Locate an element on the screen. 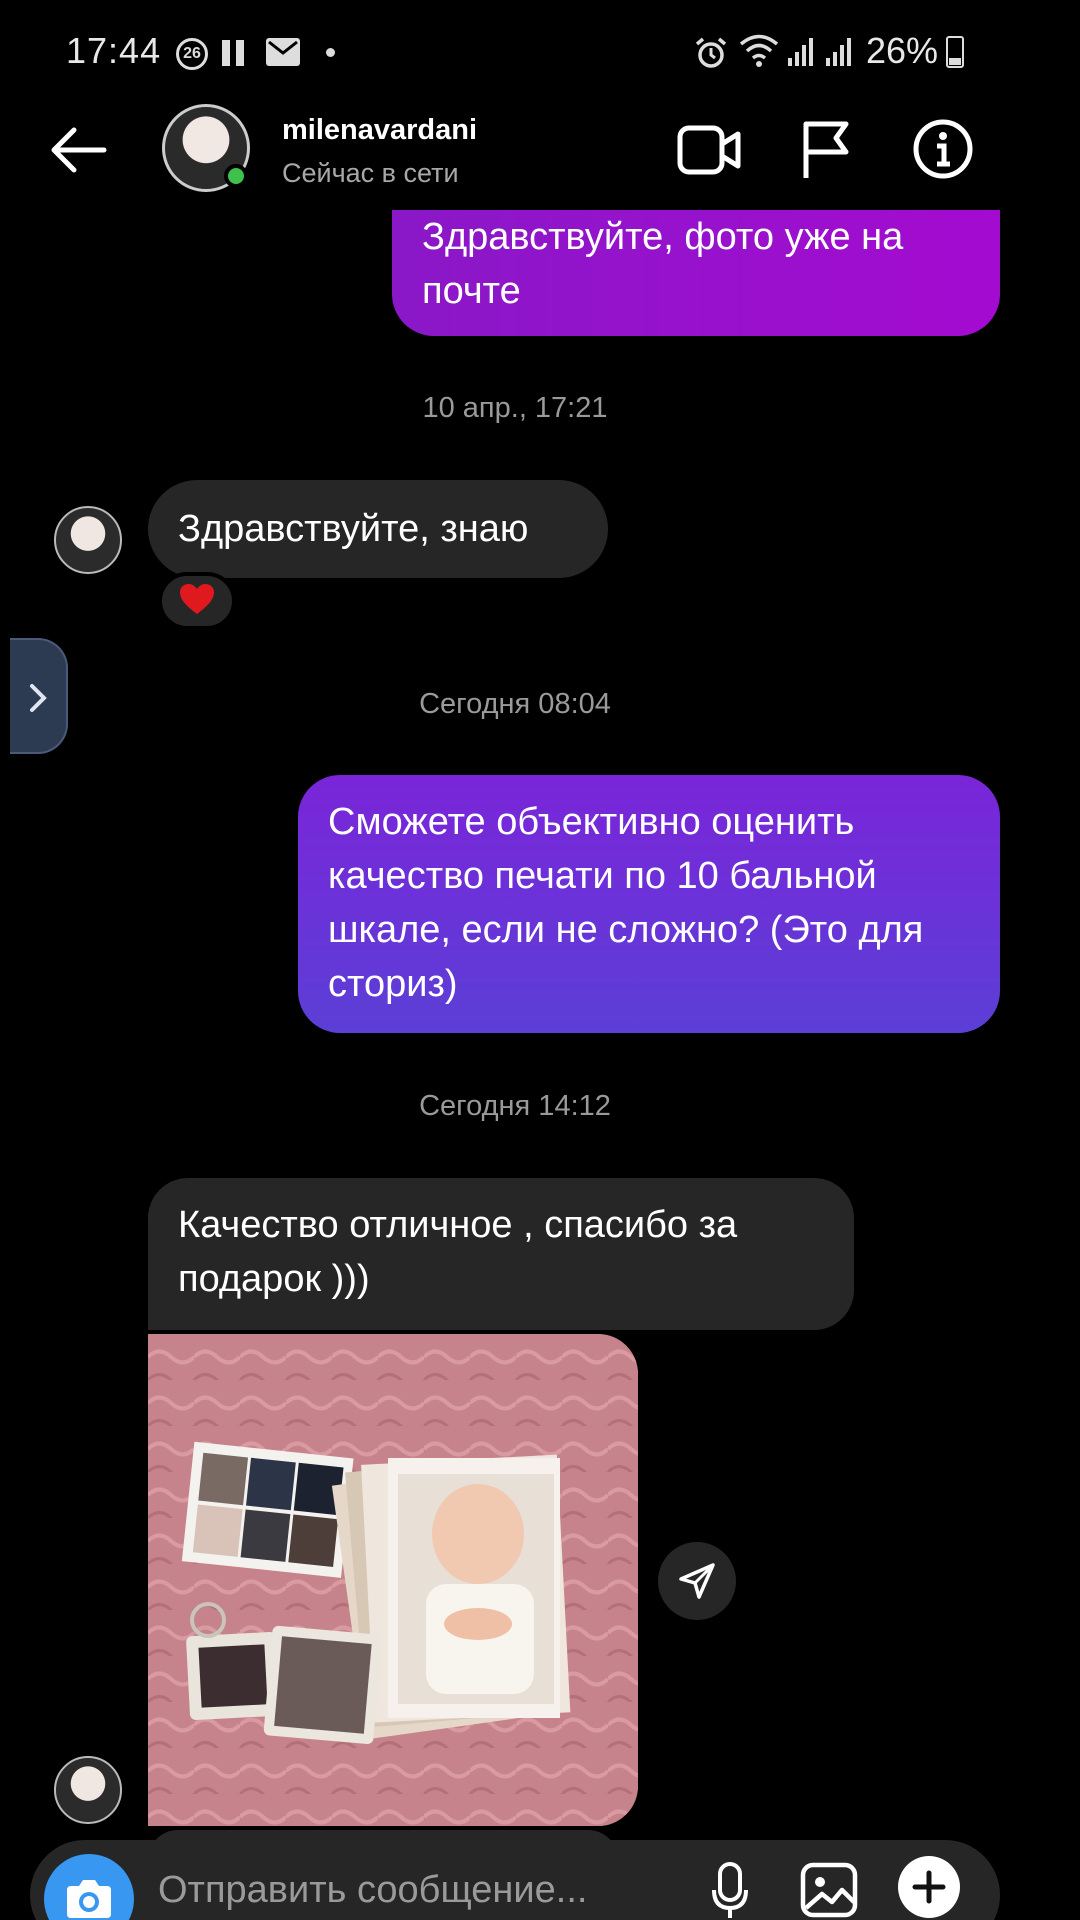 This screenshot has height=1920, width=1080. gallery-icon is located at coordinates (829, 1890).